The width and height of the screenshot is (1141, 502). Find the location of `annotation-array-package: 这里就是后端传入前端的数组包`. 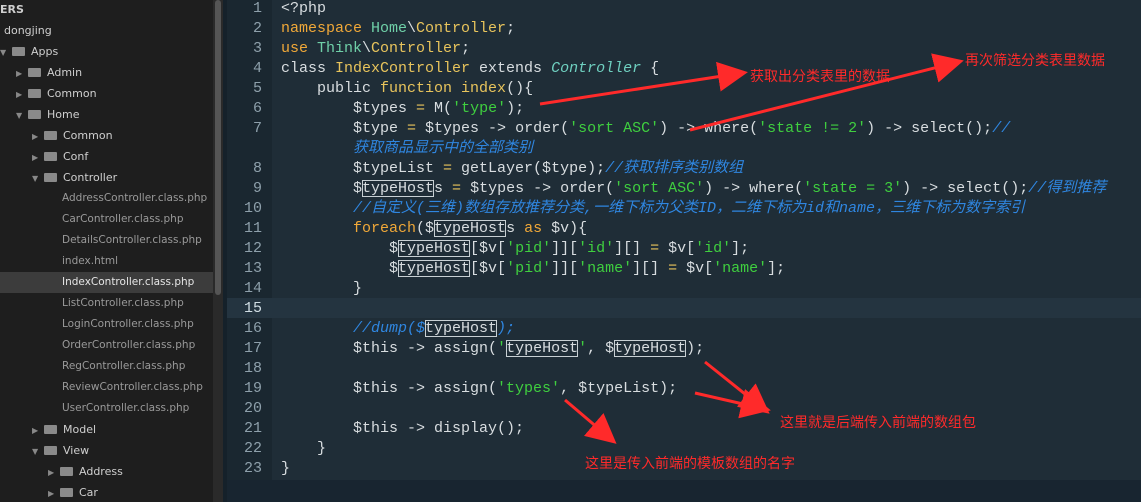

annotation-array-package: 这里就是后端传入前端的数组包 is located at coordinates (878, 423).